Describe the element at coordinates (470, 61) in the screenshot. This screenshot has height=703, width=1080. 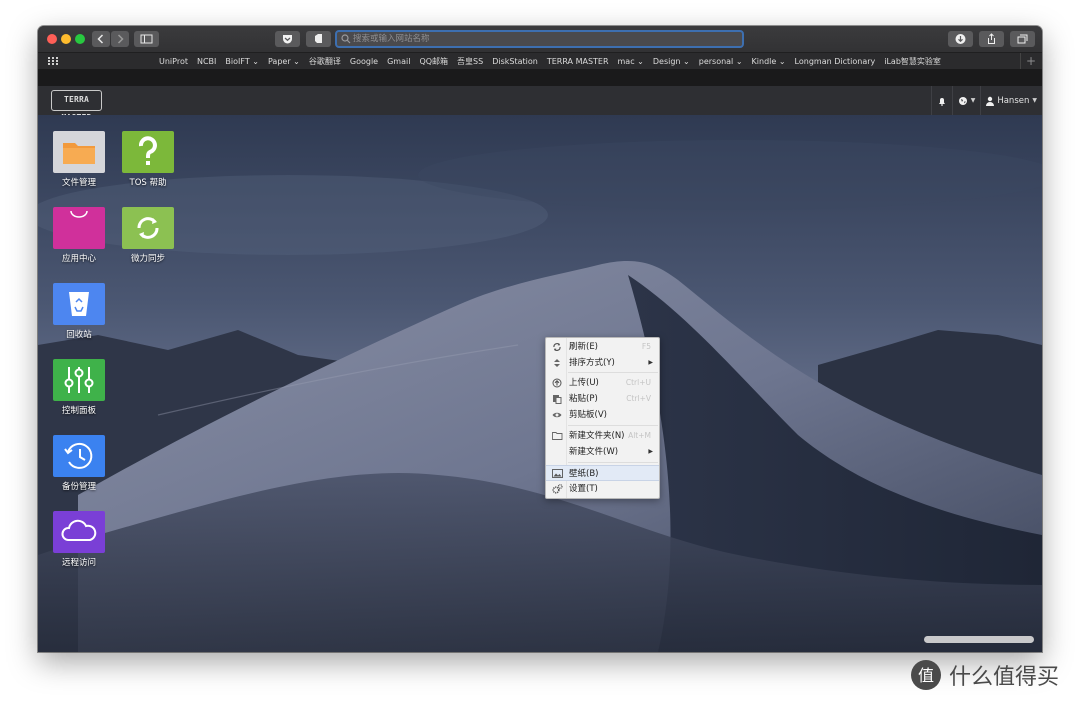
I see `bookmark-item: 吾皇SS` at that location.